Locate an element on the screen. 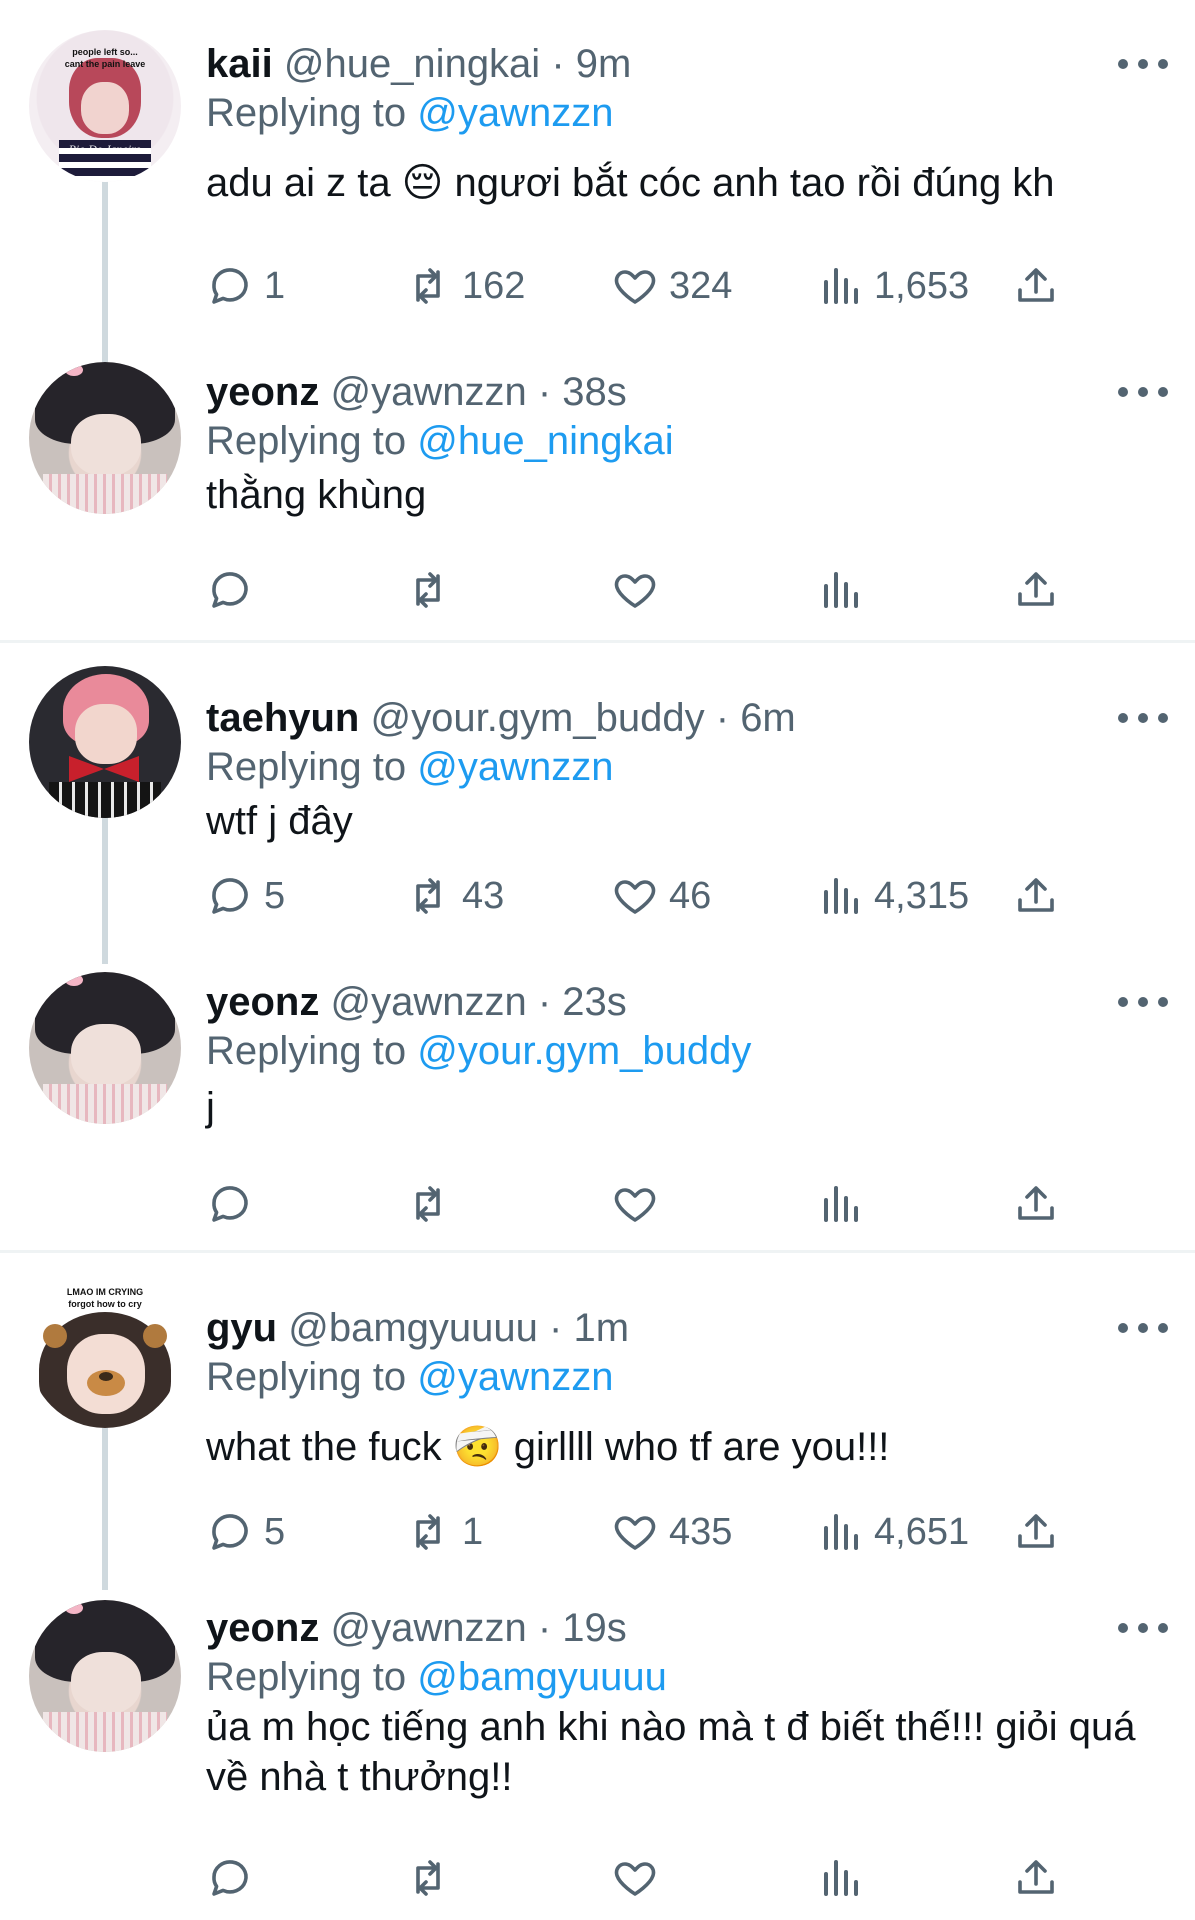  views-button: 1,653 is located at coordinates (892, 286).